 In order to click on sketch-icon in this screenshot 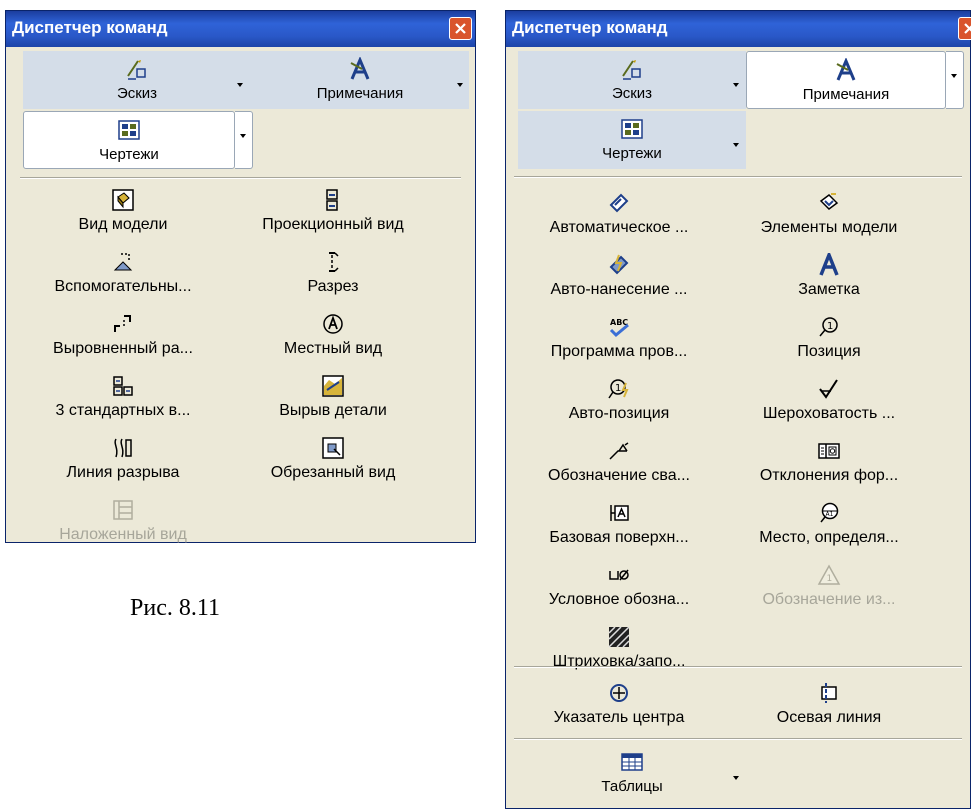, I will do `click(136, 70)`.